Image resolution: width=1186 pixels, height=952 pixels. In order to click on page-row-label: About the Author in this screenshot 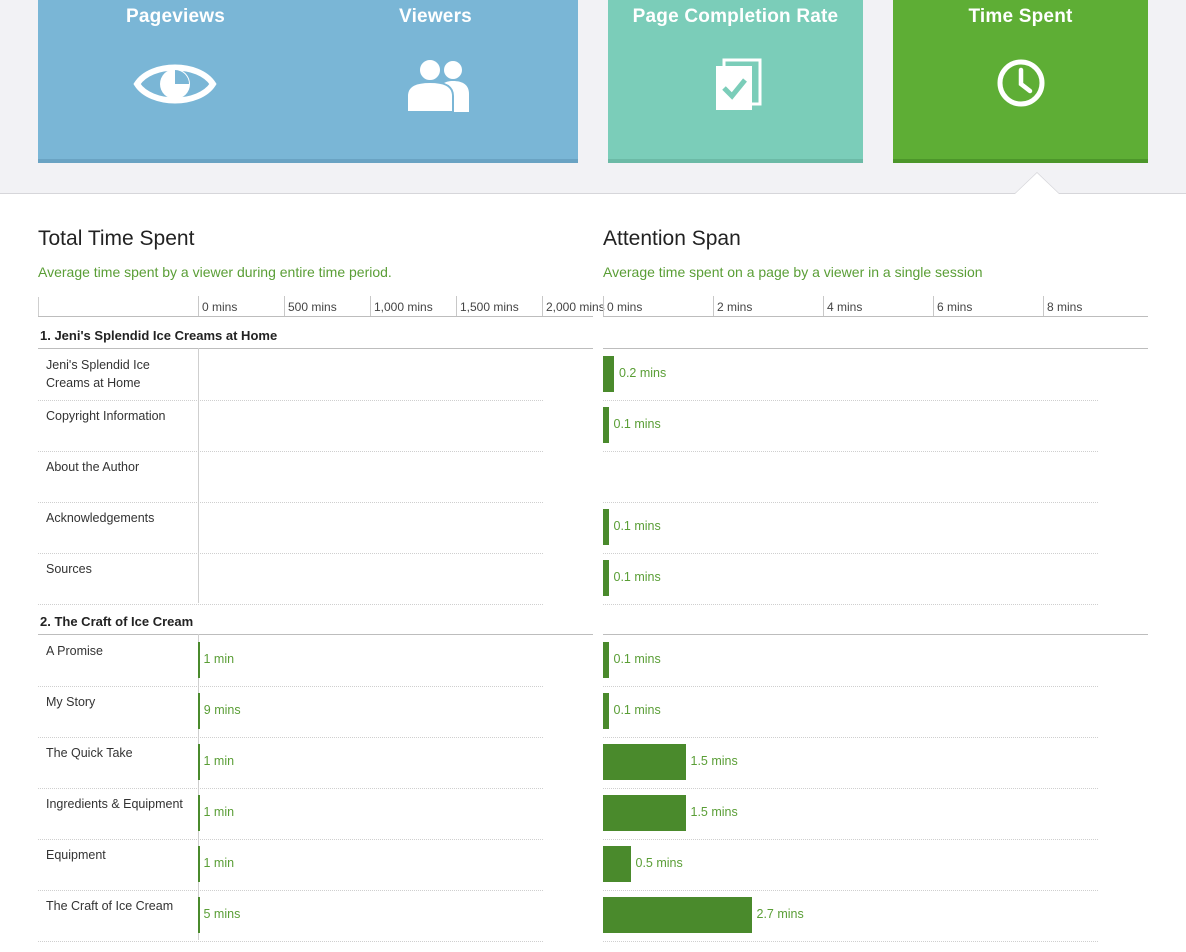, I will do `click(121, 467)`.